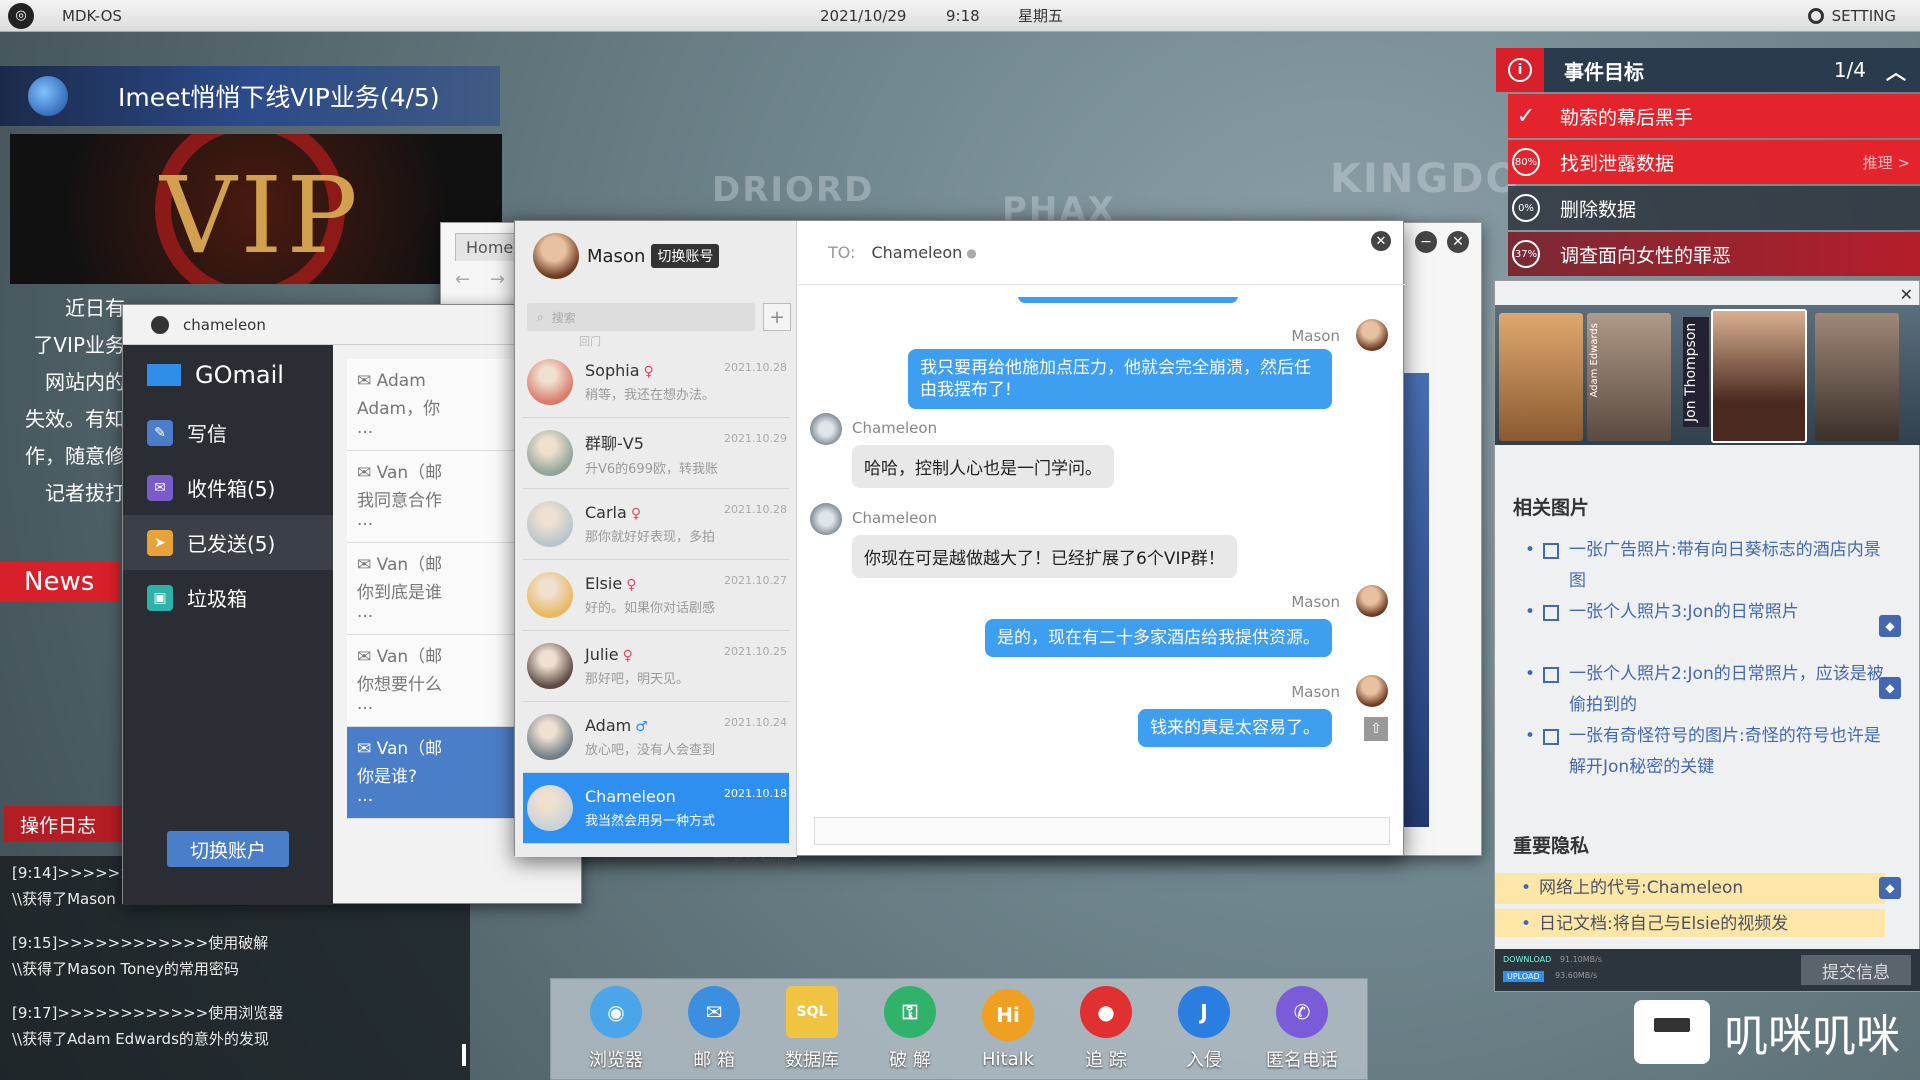 Image resolution: width=1920 pixels, height=1080 pixels. What do you see at coordinates (1705, 566) in the screenshot?
I see `evidence-item: • 一张广告照片:带有向日葵标志的酒店内景图` at bounding box center [1705, 566].